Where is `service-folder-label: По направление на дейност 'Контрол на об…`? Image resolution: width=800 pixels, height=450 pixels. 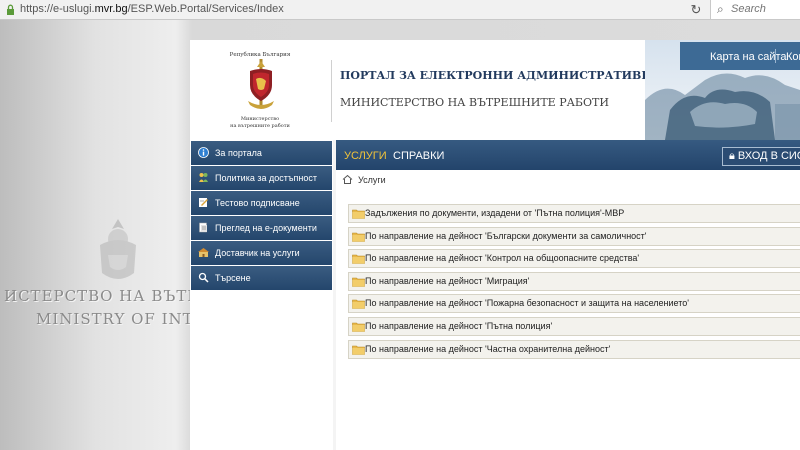 service-folder-label: По направление на дейност 'Контрол на об… is located at coordinates (502, 258).